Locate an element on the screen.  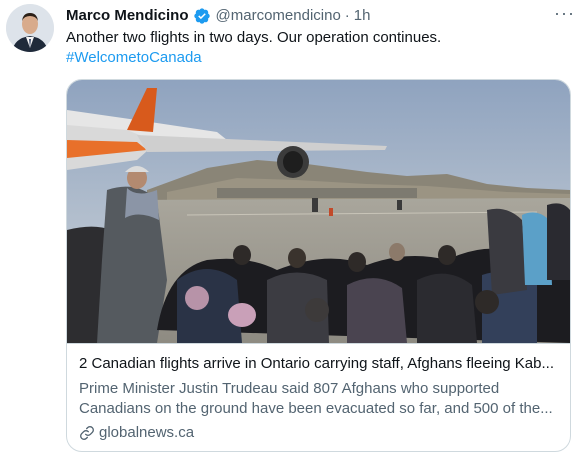
more-options-icon: ··· is located at coordinates (564, 13).